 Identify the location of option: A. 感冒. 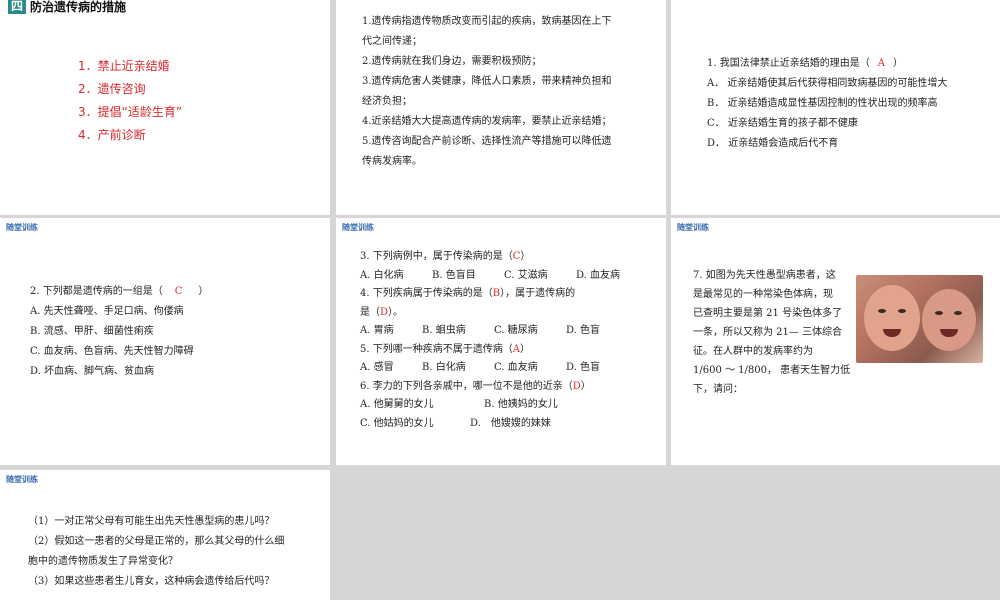
(377, 367).